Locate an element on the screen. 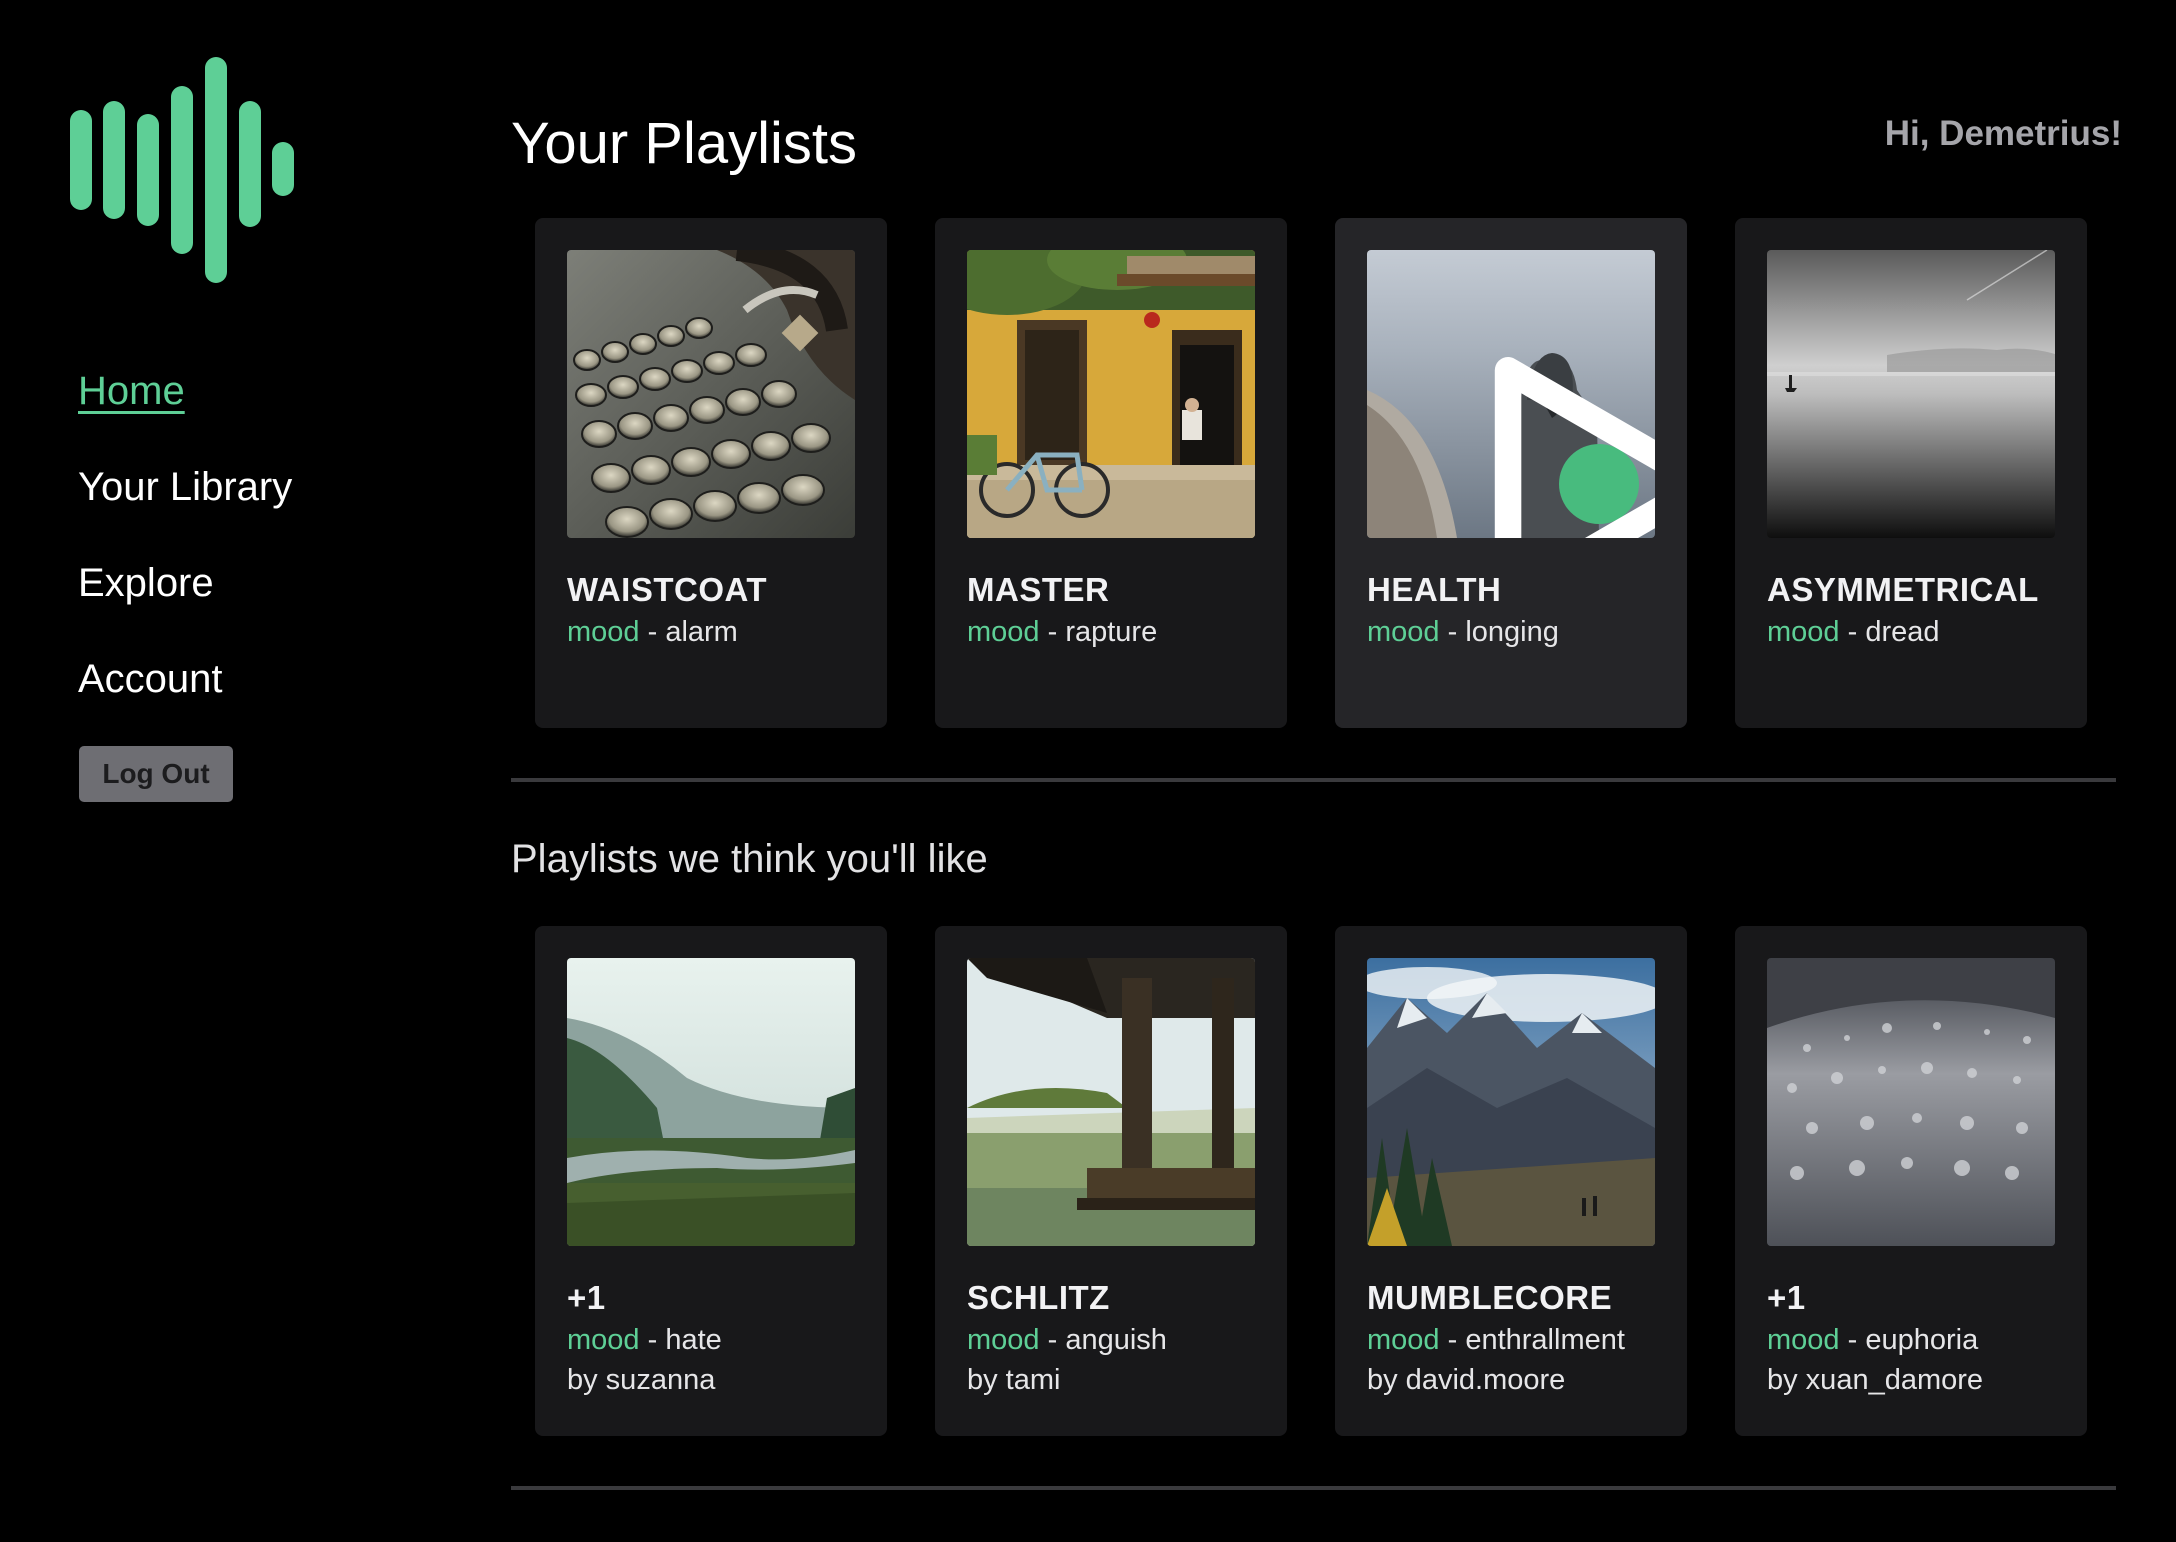 The height and width of the screenshot is (1542, 2176). mood-value: alarm is located at coordinates (701, 632).